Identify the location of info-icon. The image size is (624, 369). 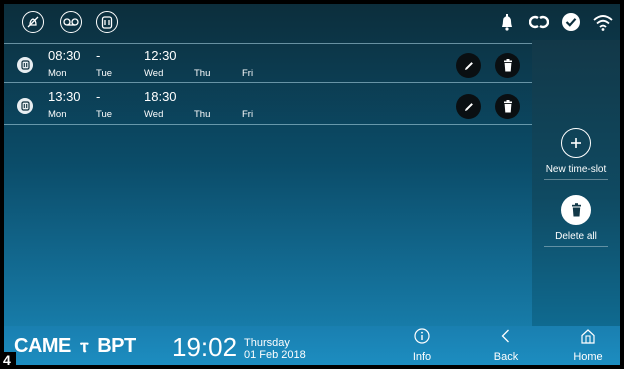
(422, 336).